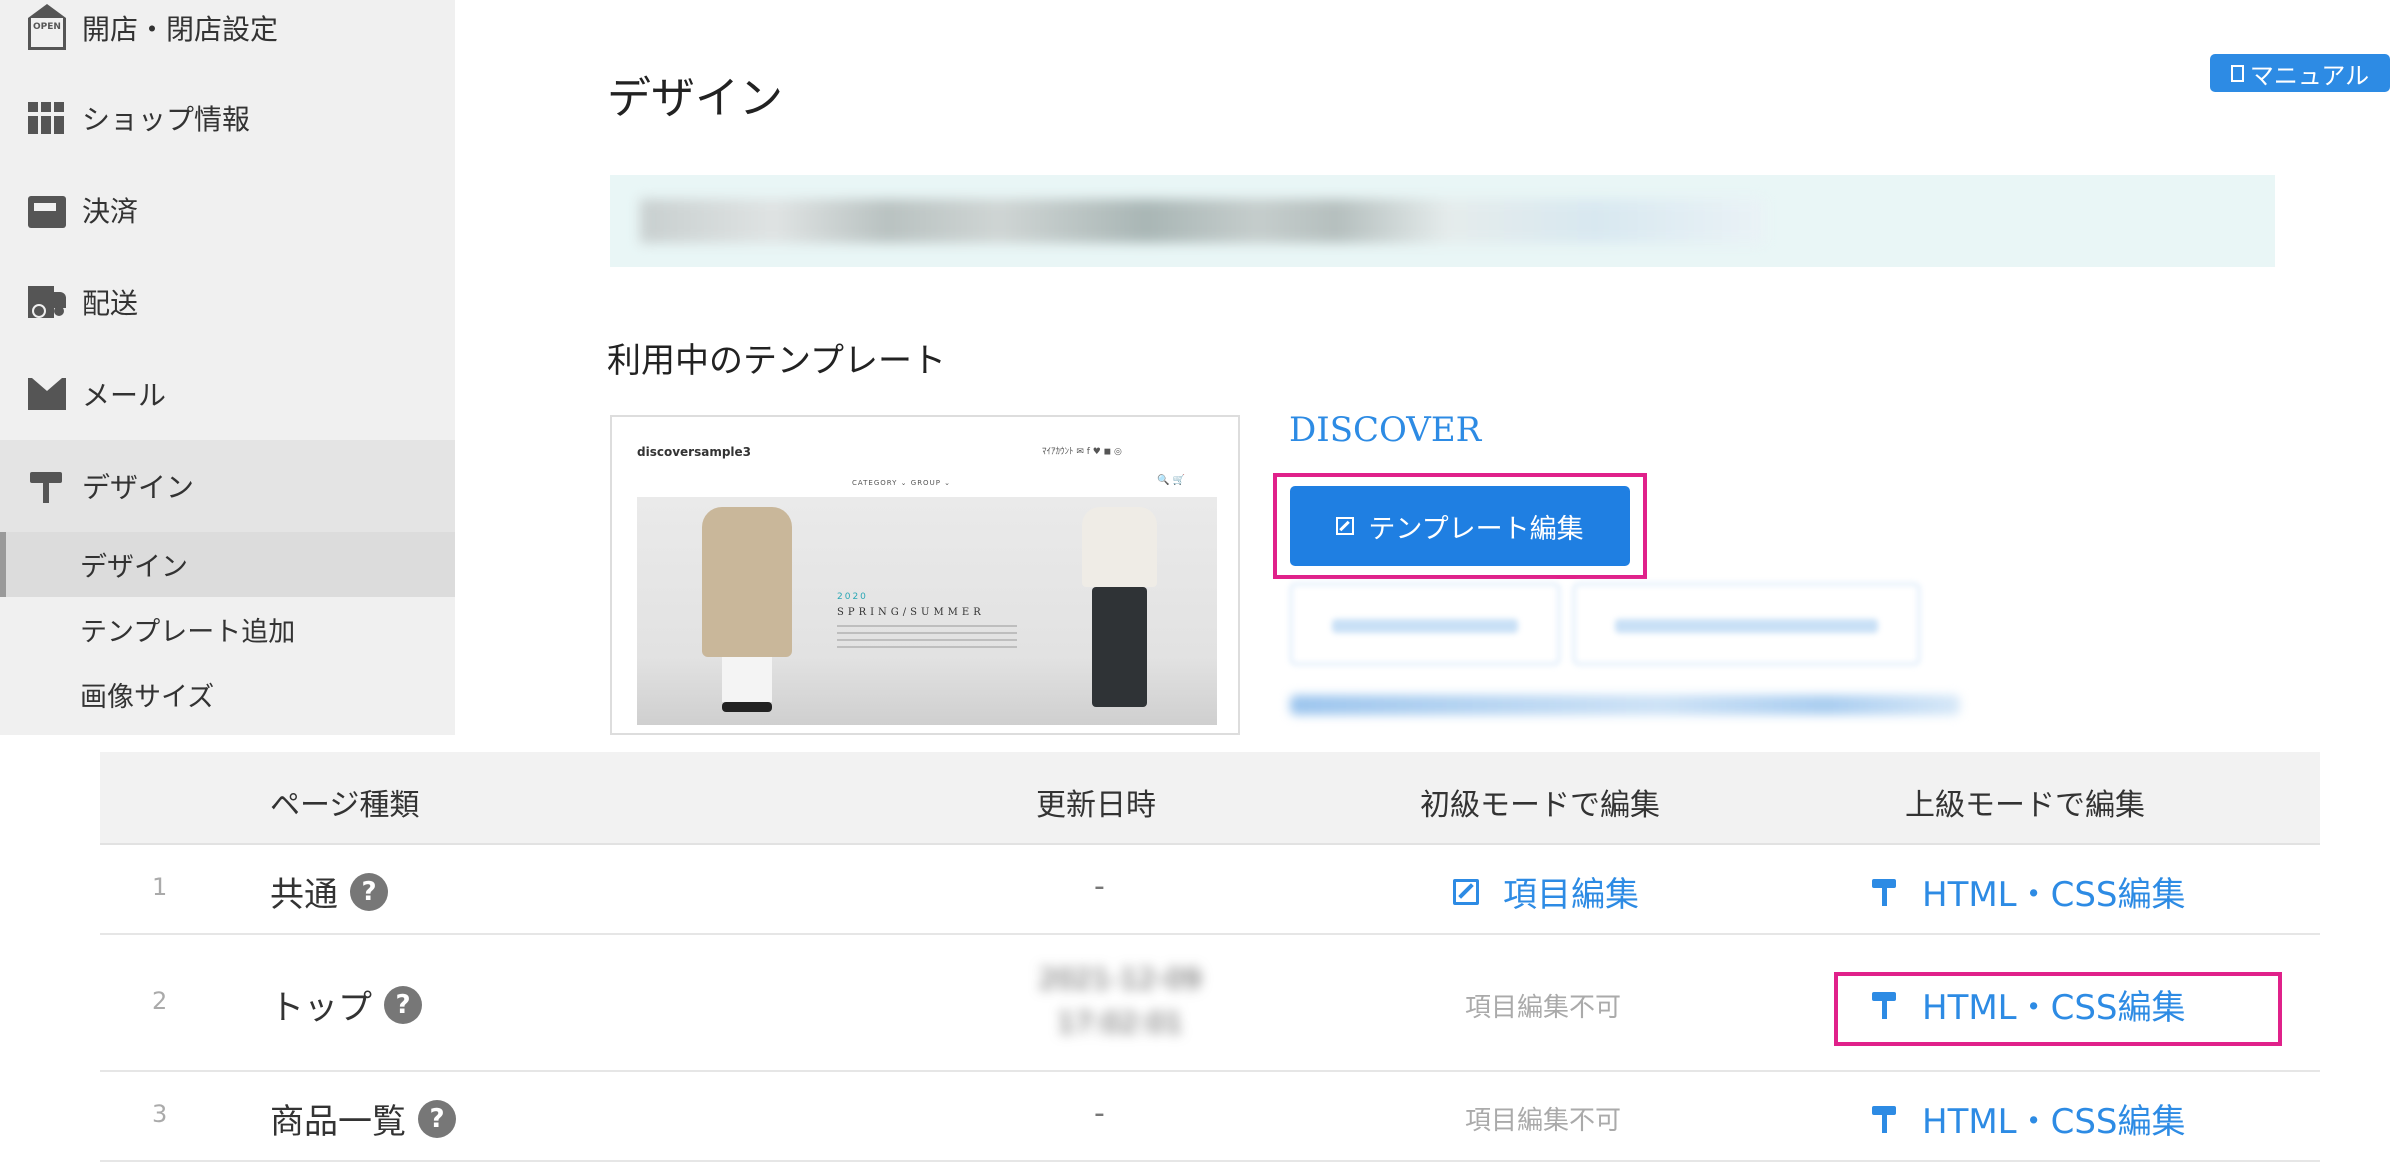  I want to click on open-sign-icon, so click(47, 27).